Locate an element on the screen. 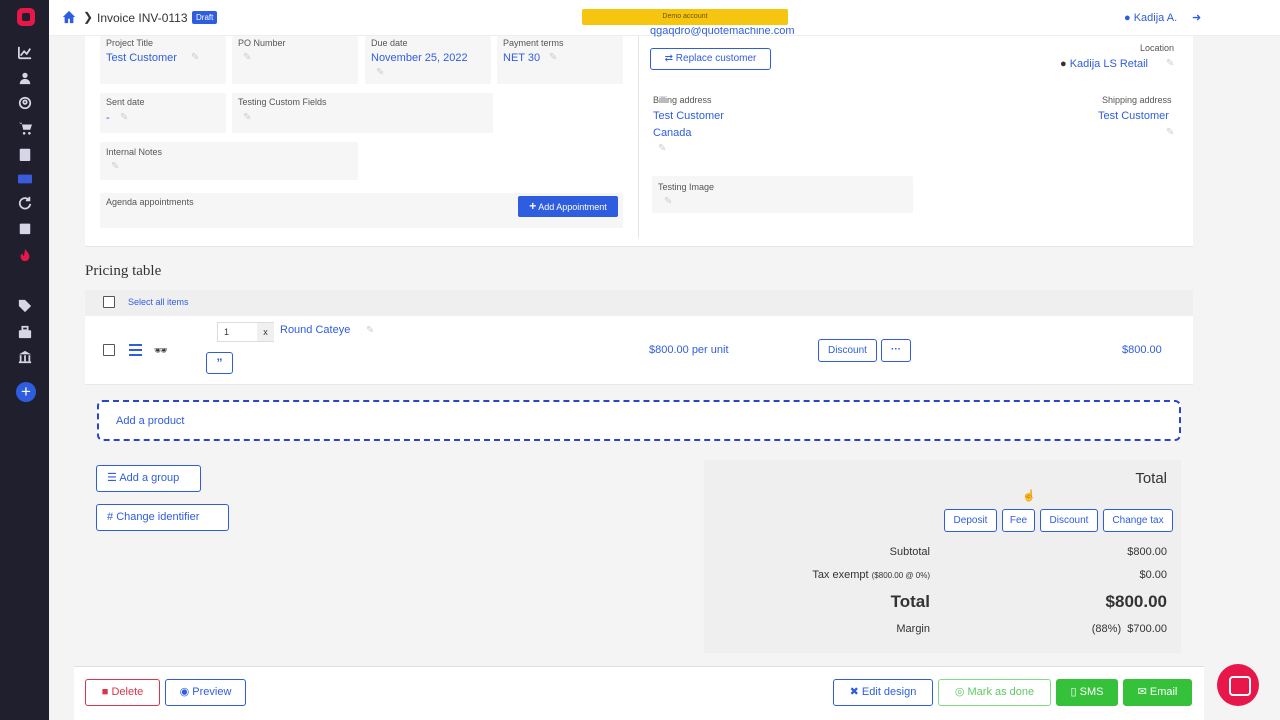  layers-icon: ☰ is located at coordinates (112, 478).